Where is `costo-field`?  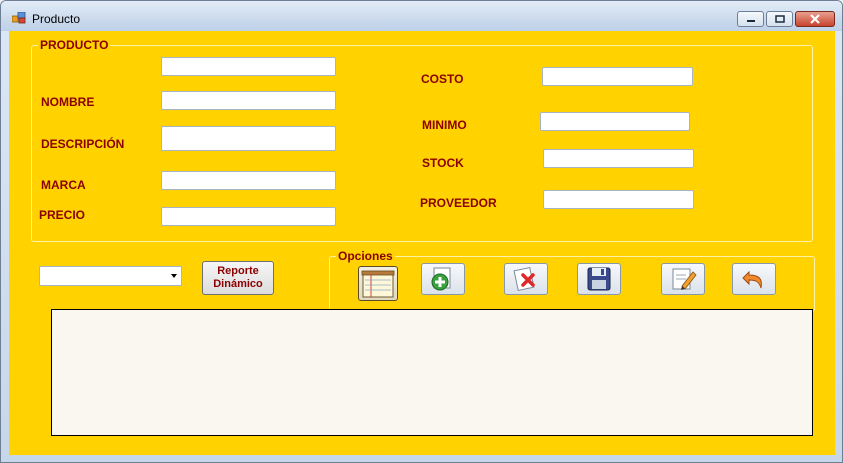 costo-field is located at coordinates (617, 76).